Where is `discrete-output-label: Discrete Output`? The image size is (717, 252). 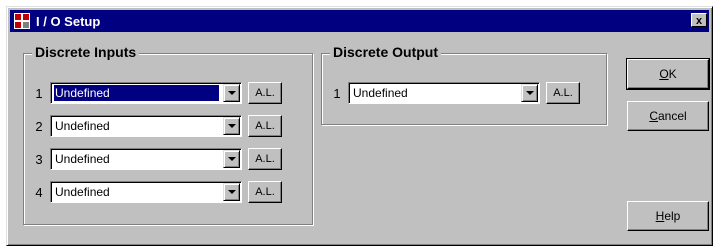
discrete-output-label: Discrete Output is located at coordinates (386, 52).